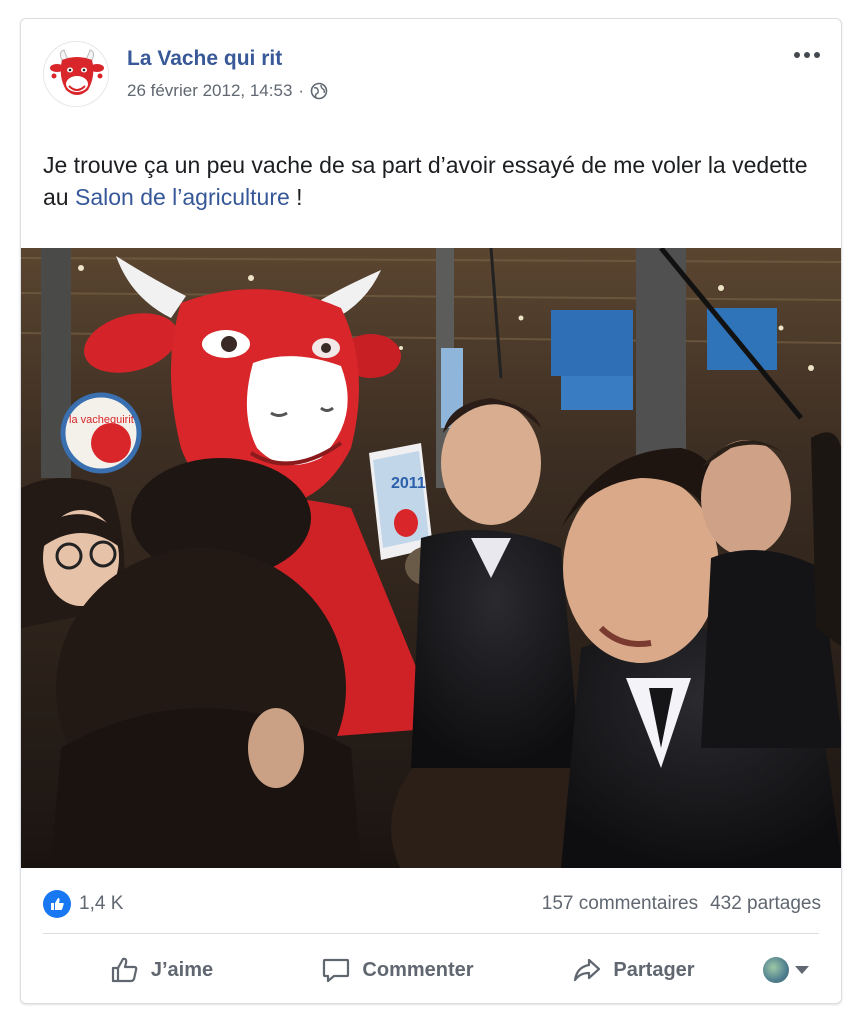  Describe the element at coordinates (101, 420) in the screenshot. I see `badge-text: la vachequirit` at that location.